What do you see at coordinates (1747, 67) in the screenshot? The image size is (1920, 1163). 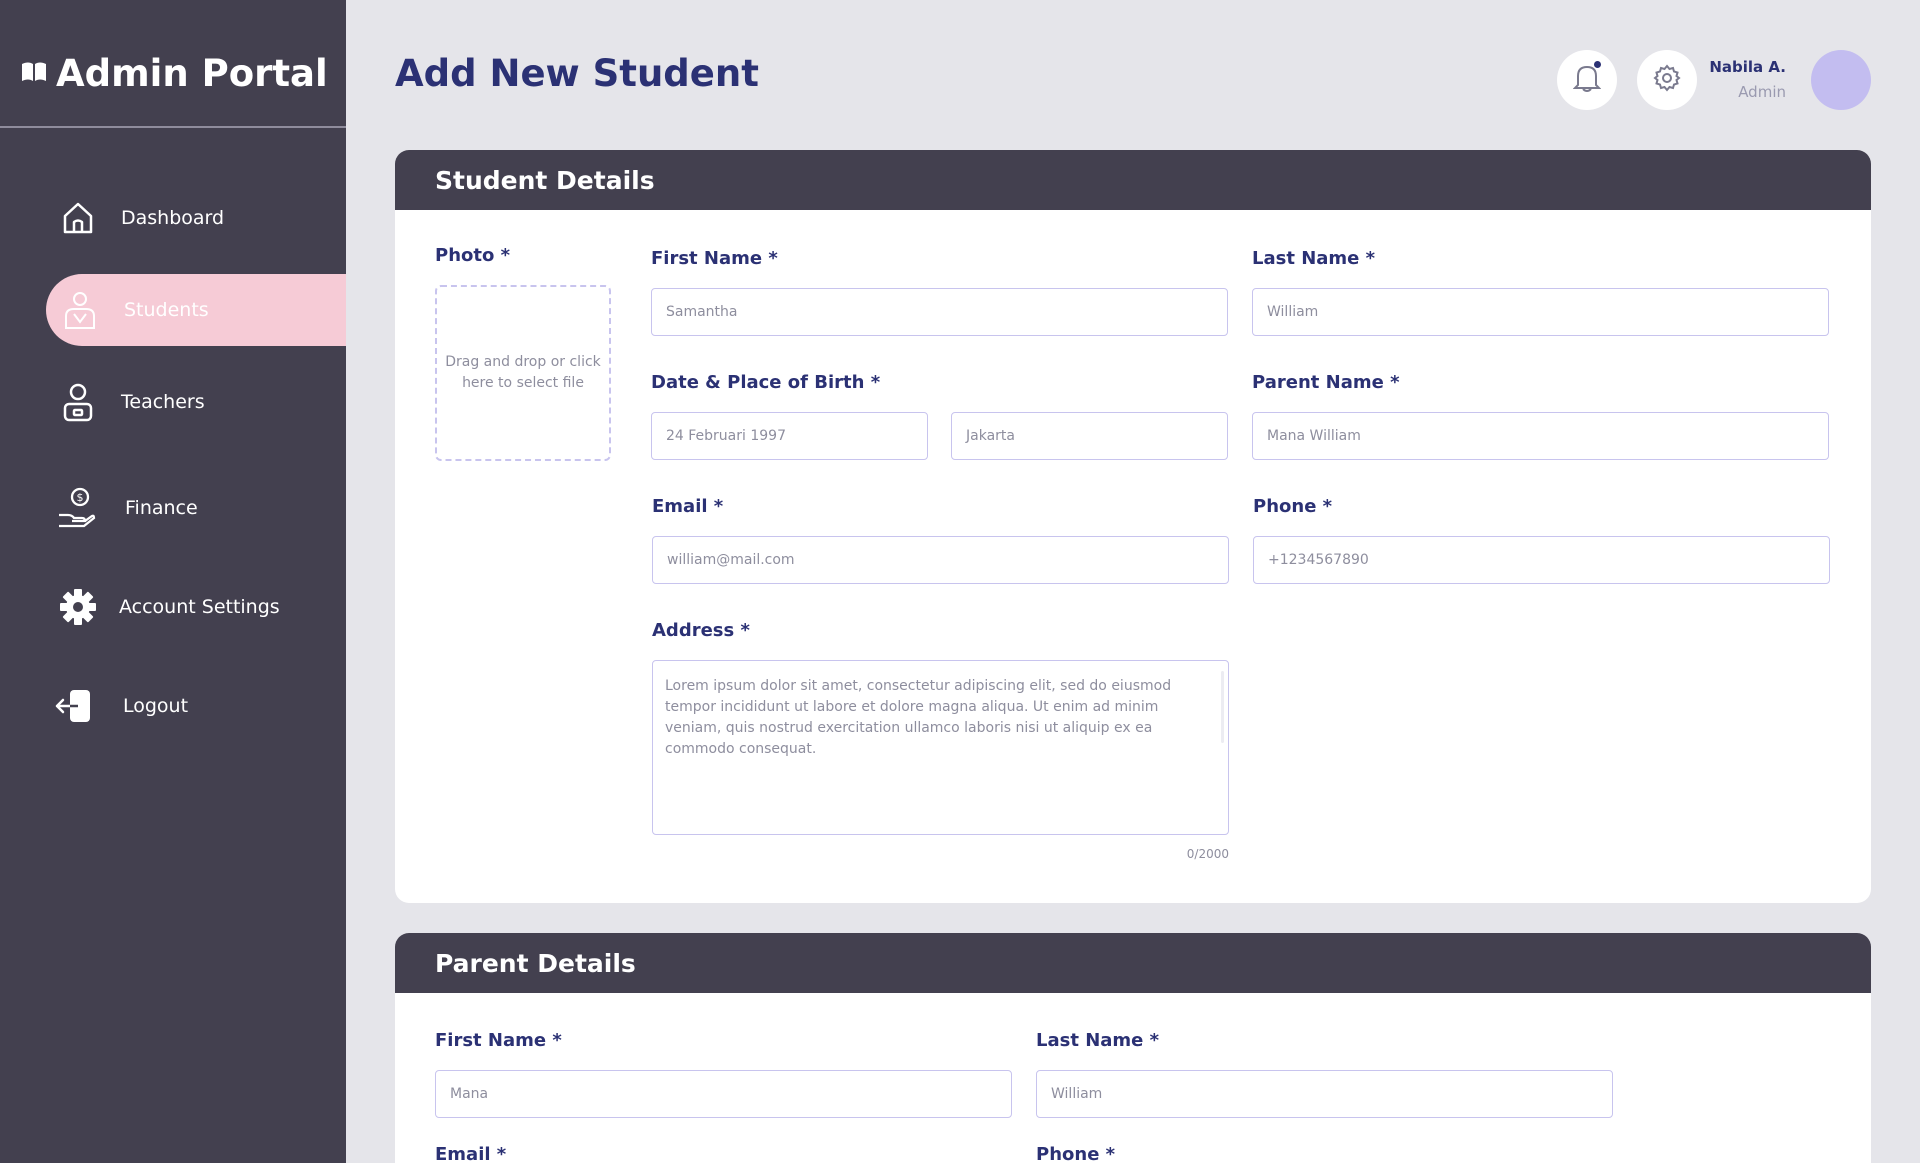 I see `user-name: Nabila A.` at bounding box center [1747, 67].